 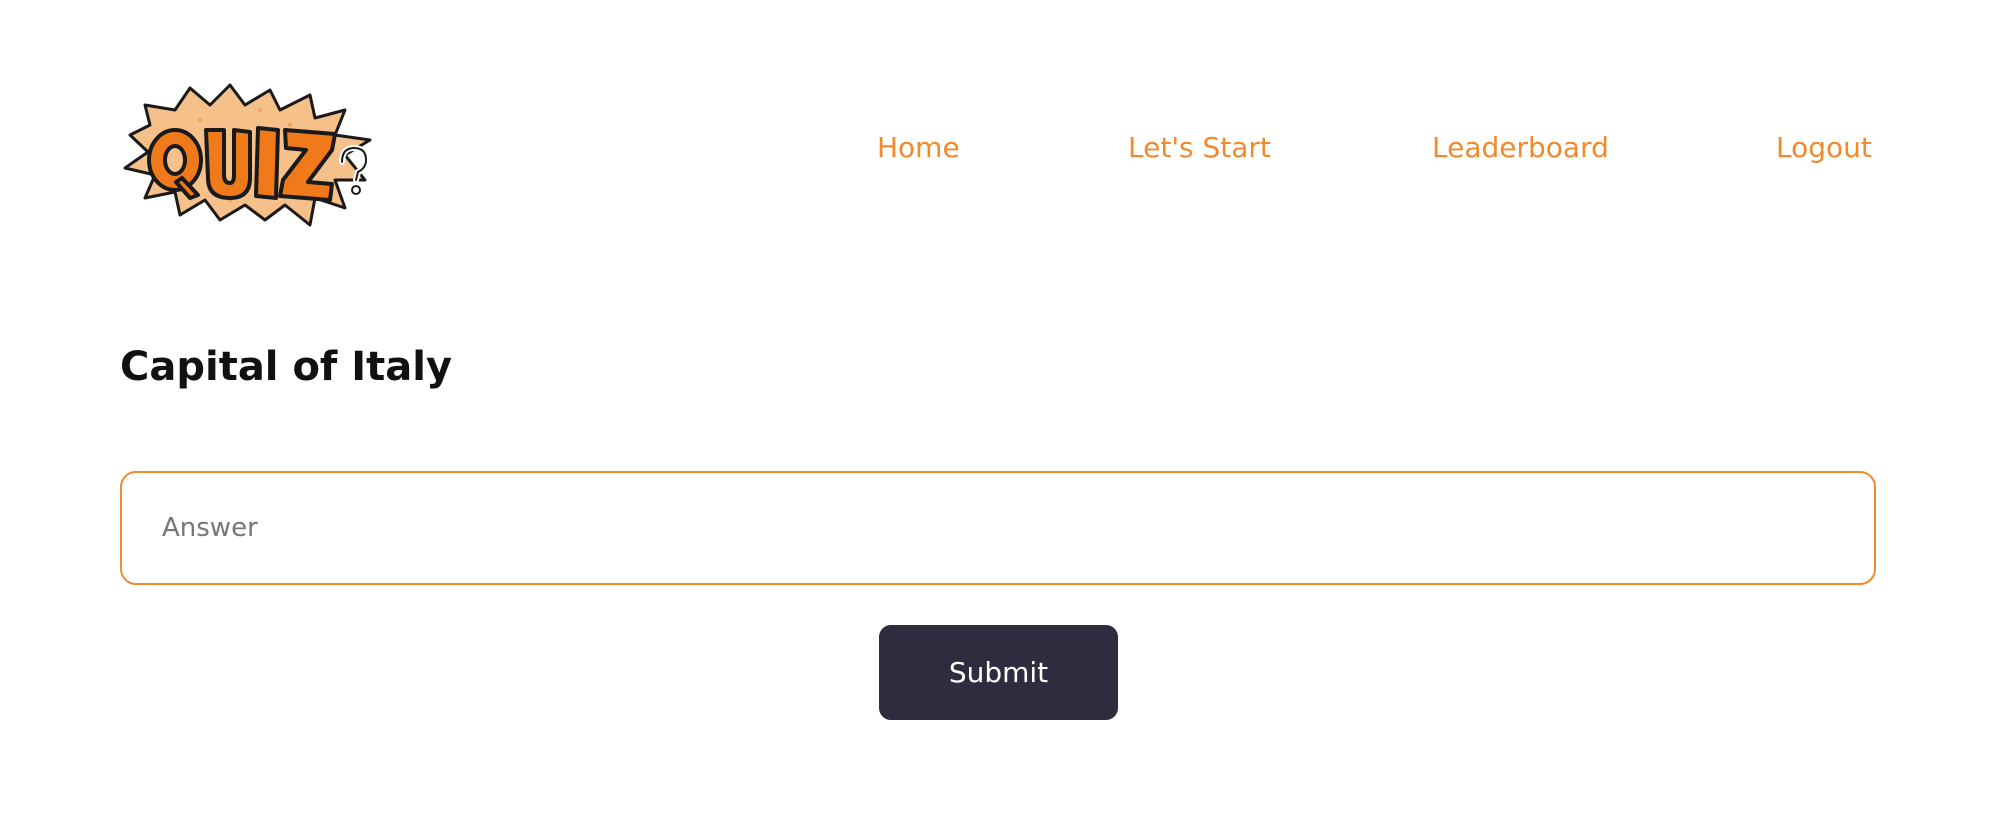 I want to click on nav-leaderboard-link: Leaderboard, so click(x=1520, y=148).